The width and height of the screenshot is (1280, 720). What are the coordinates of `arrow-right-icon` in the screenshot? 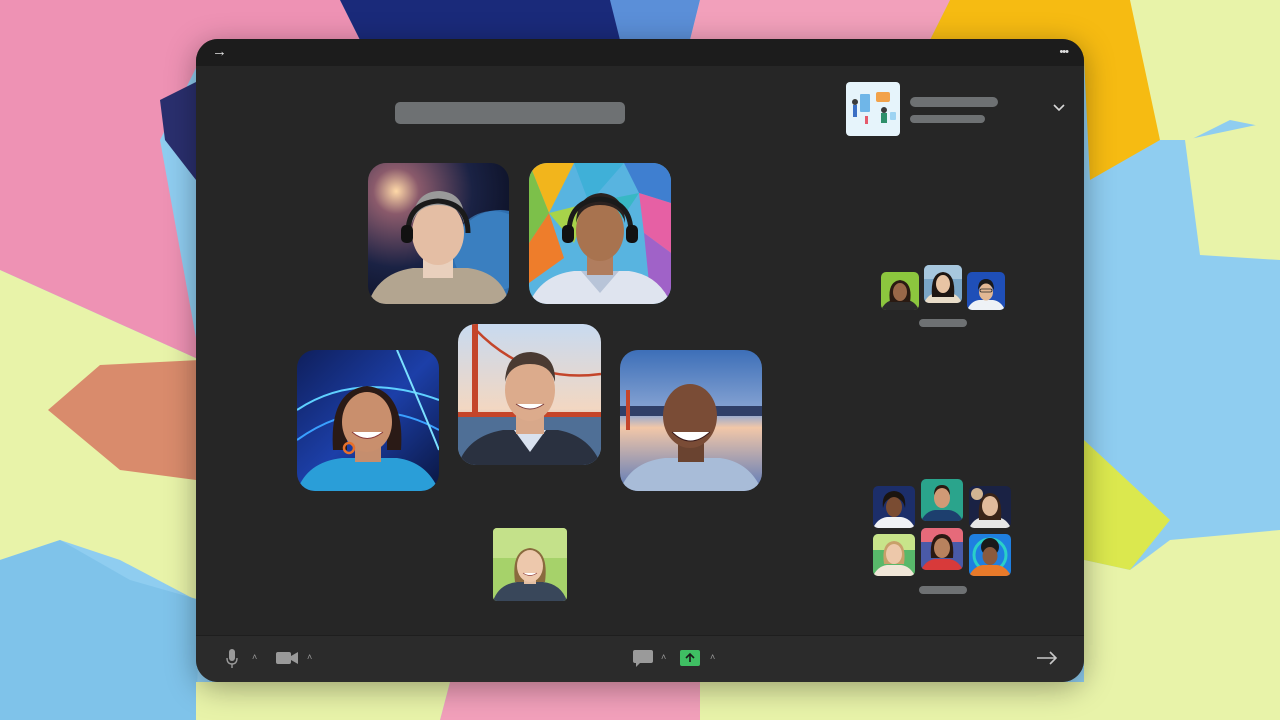 It's located at (1047, 658).